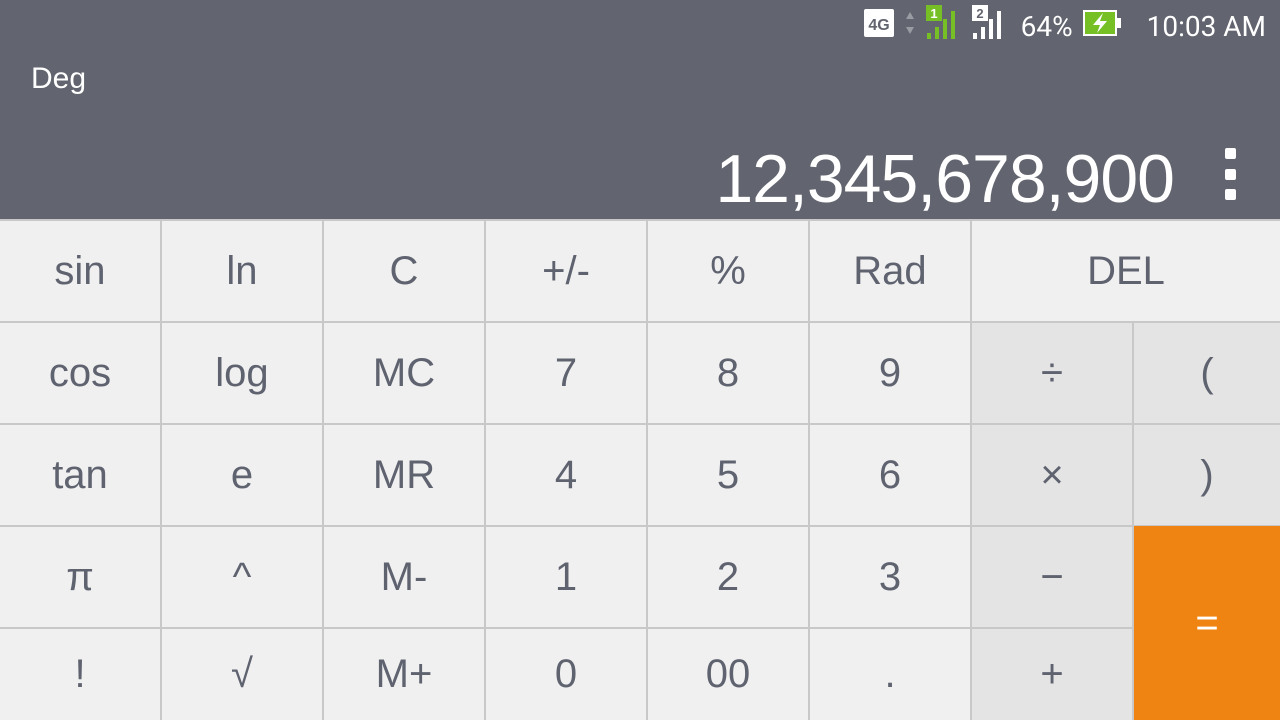 The height and width of the screenshot is (720, 1280). Describe the element at coordinates (943, 26) in the screenshot. I see `sim1-signal-icon: 1` at that location.